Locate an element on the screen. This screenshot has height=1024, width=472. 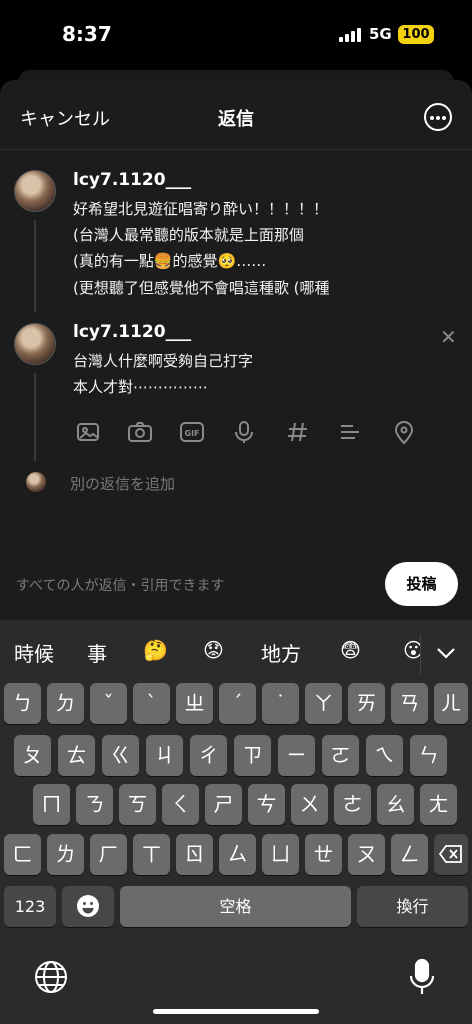
reply-username: lcy7.1120___ is located at coordinates (132, 332).